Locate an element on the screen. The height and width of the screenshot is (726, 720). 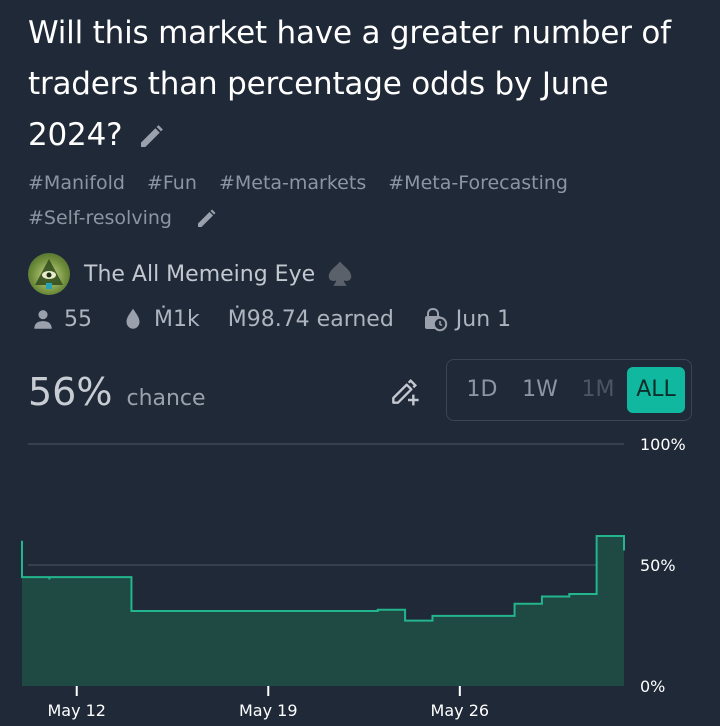
probability-label: chance is located at coordinates (166, 398).